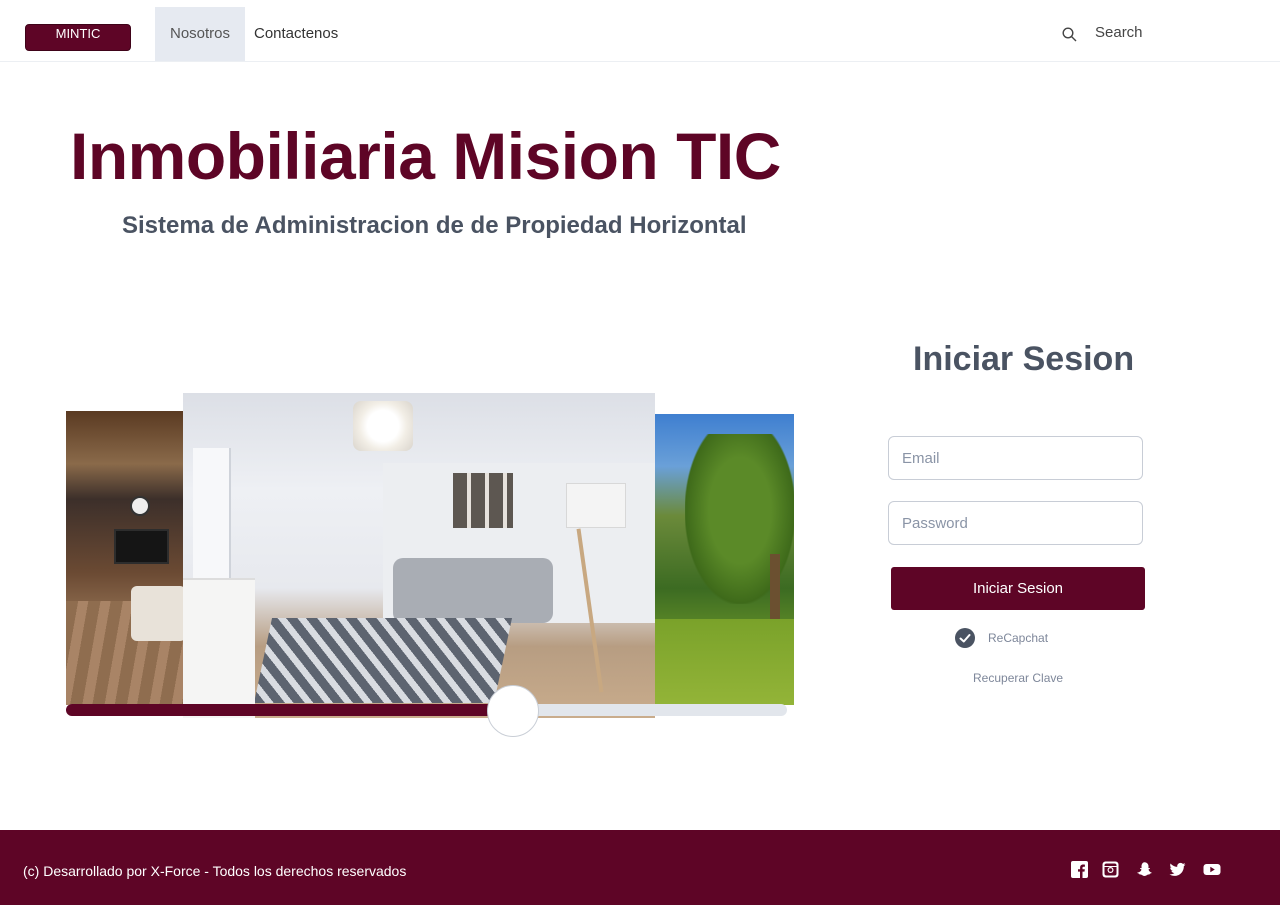 The width and height of the screenshot is (1280, 905). What do you see at coordinates (1111, 870) in the screenshot?
I see `instagram-icon` at bounding box center [1111, 870].